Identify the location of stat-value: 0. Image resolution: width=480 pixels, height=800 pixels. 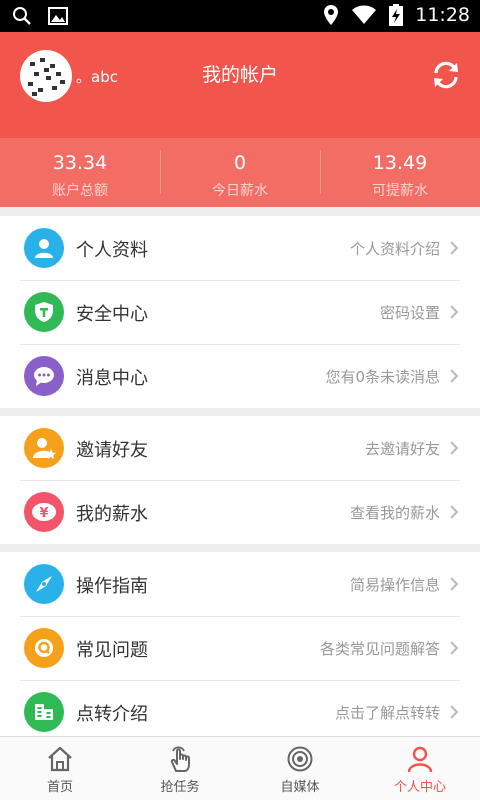
(240, 163).